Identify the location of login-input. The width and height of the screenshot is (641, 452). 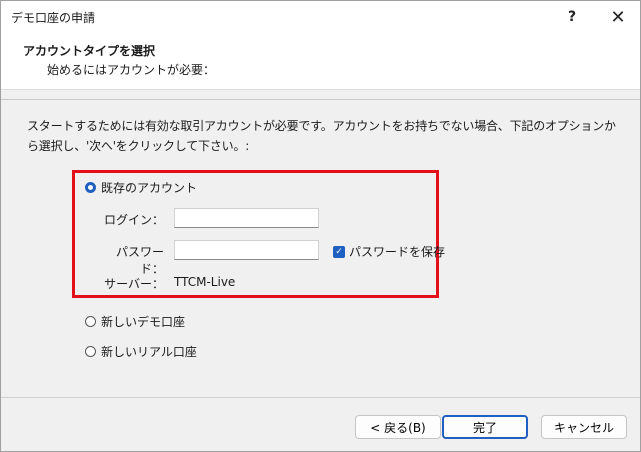
(246, 218).